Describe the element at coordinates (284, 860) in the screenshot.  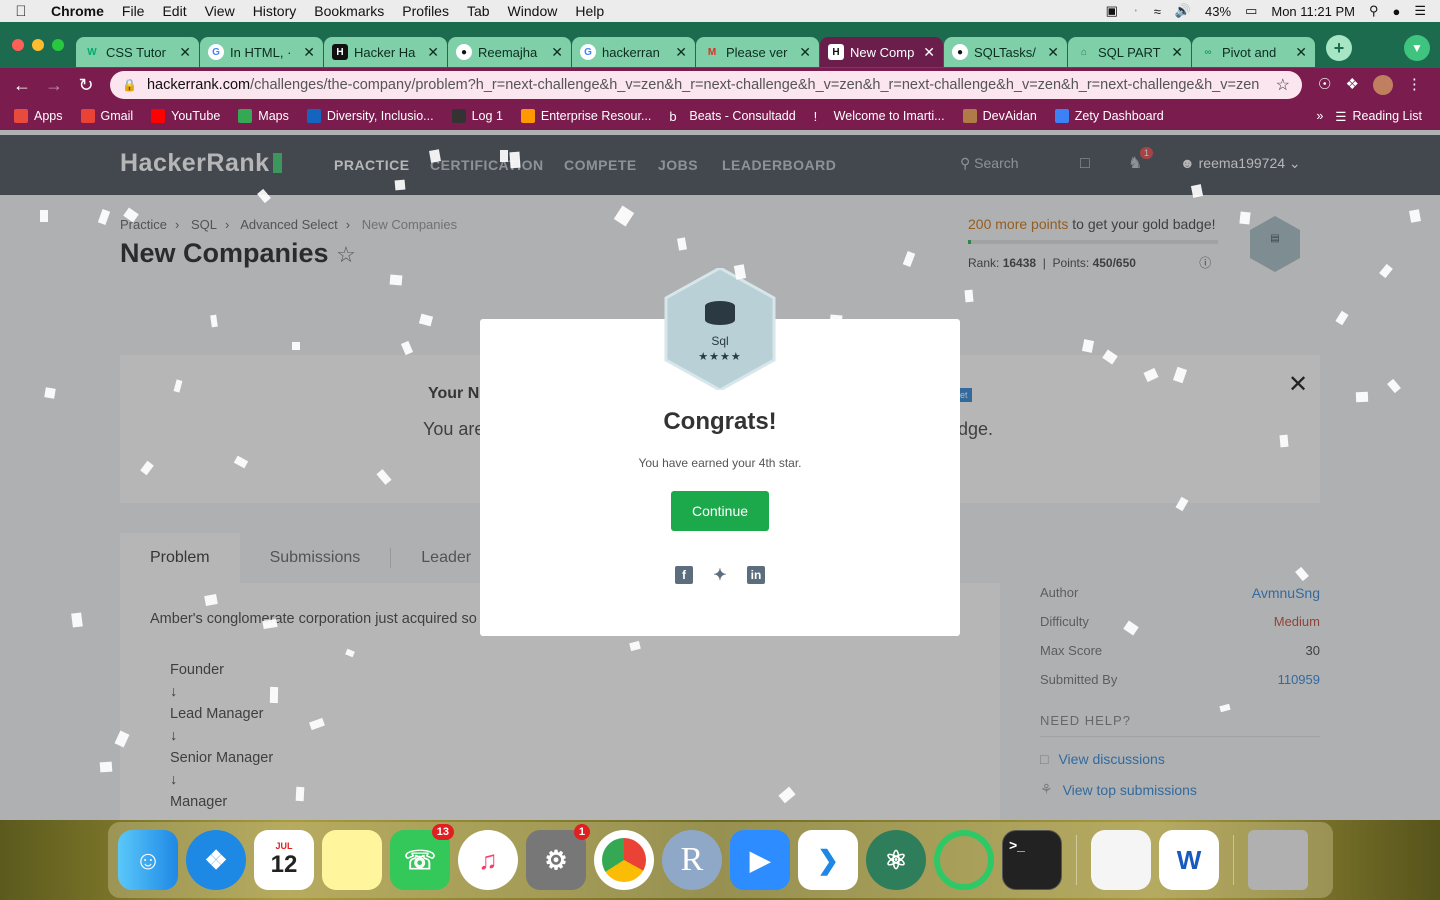
I see `calendar-icon: JUL 12` at that location.